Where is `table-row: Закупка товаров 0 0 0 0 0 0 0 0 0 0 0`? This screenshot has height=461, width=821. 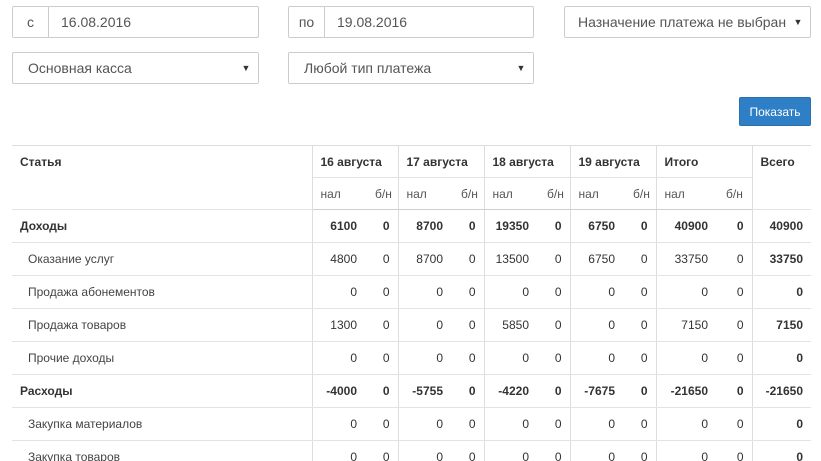
table-row: Закупка товаров 0 0 0 0 0 0 0 0 0 0 0 is located at coordinates (411, 450).